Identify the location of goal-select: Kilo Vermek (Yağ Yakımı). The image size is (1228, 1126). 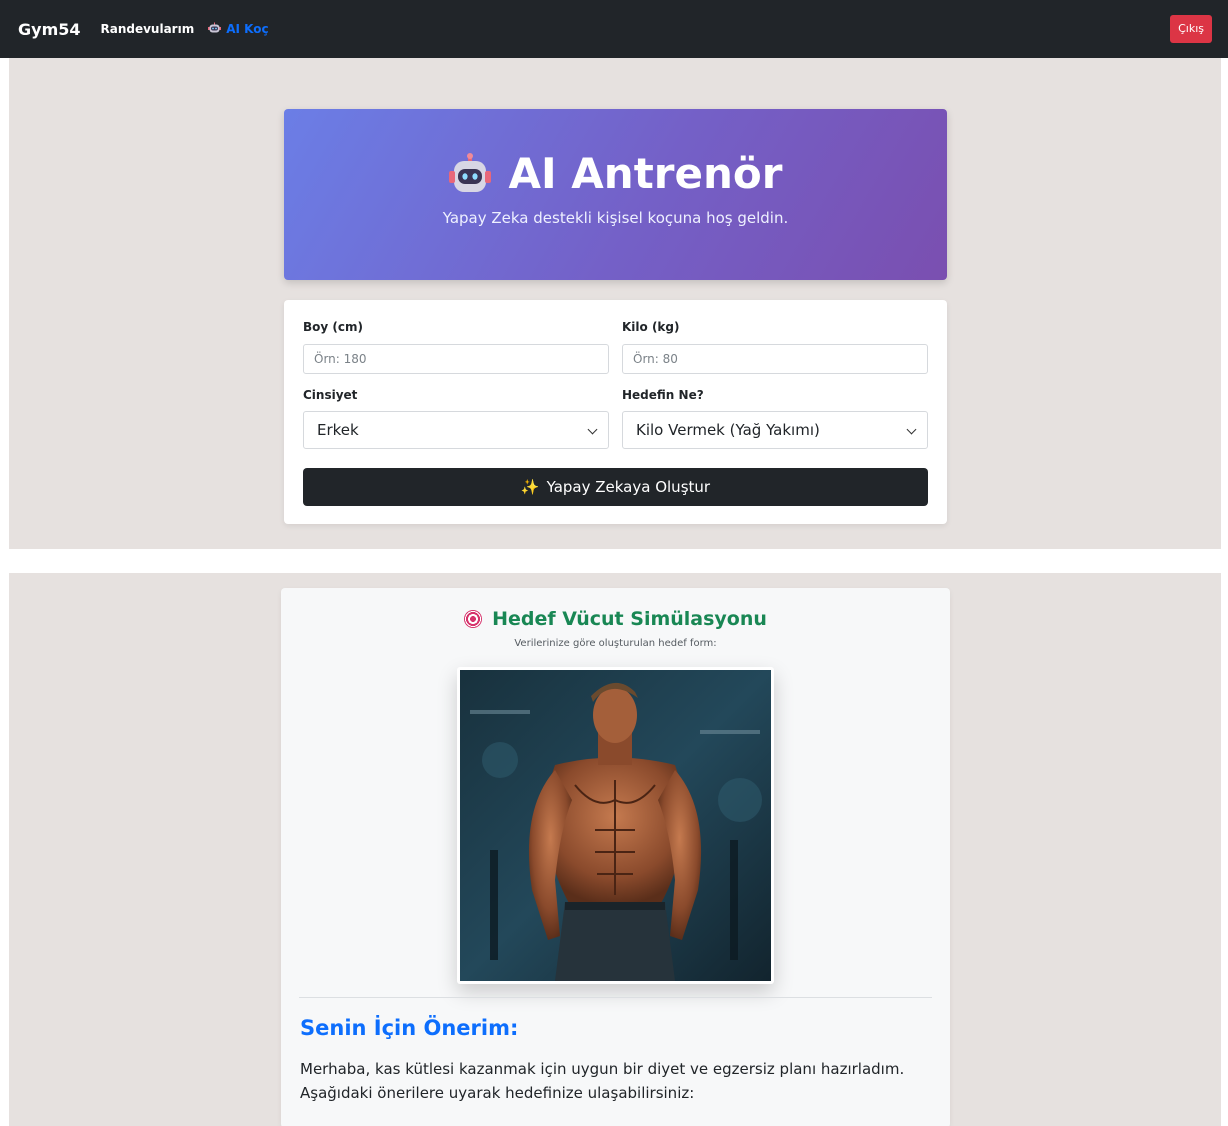
(775, 430).